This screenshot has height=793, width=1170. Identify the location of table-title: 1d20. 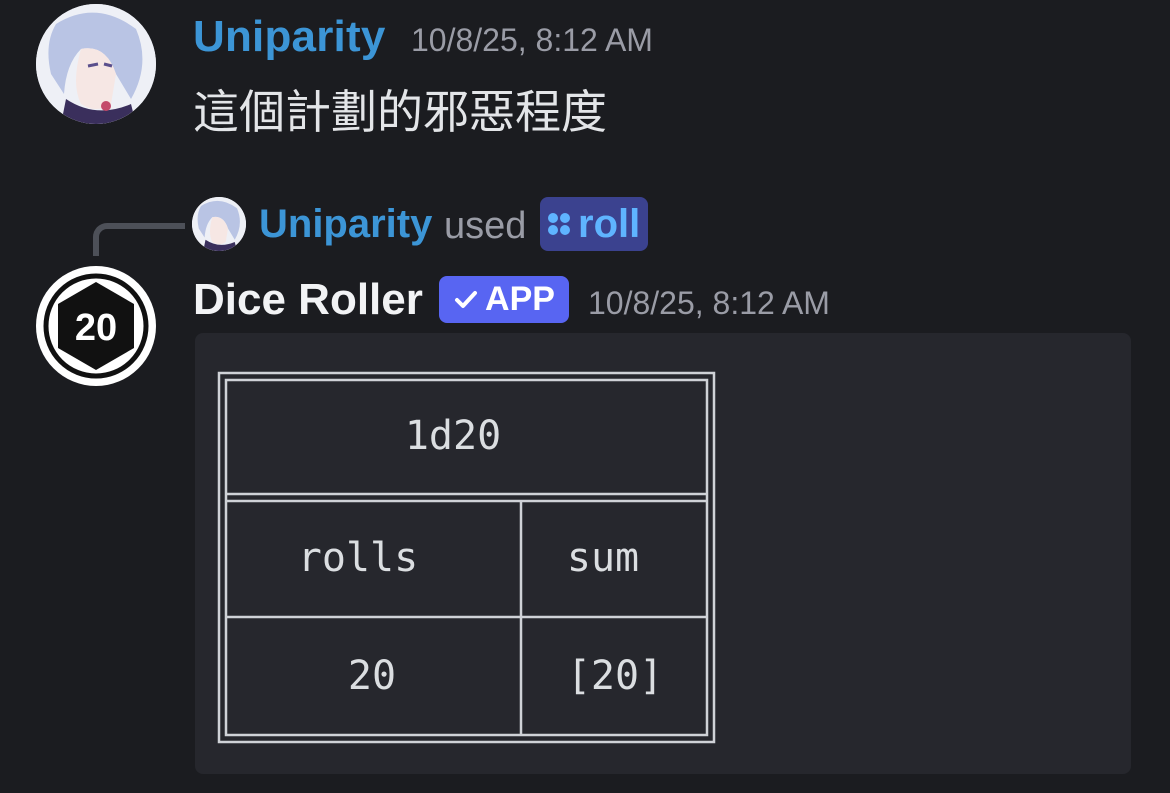
(453, 436).